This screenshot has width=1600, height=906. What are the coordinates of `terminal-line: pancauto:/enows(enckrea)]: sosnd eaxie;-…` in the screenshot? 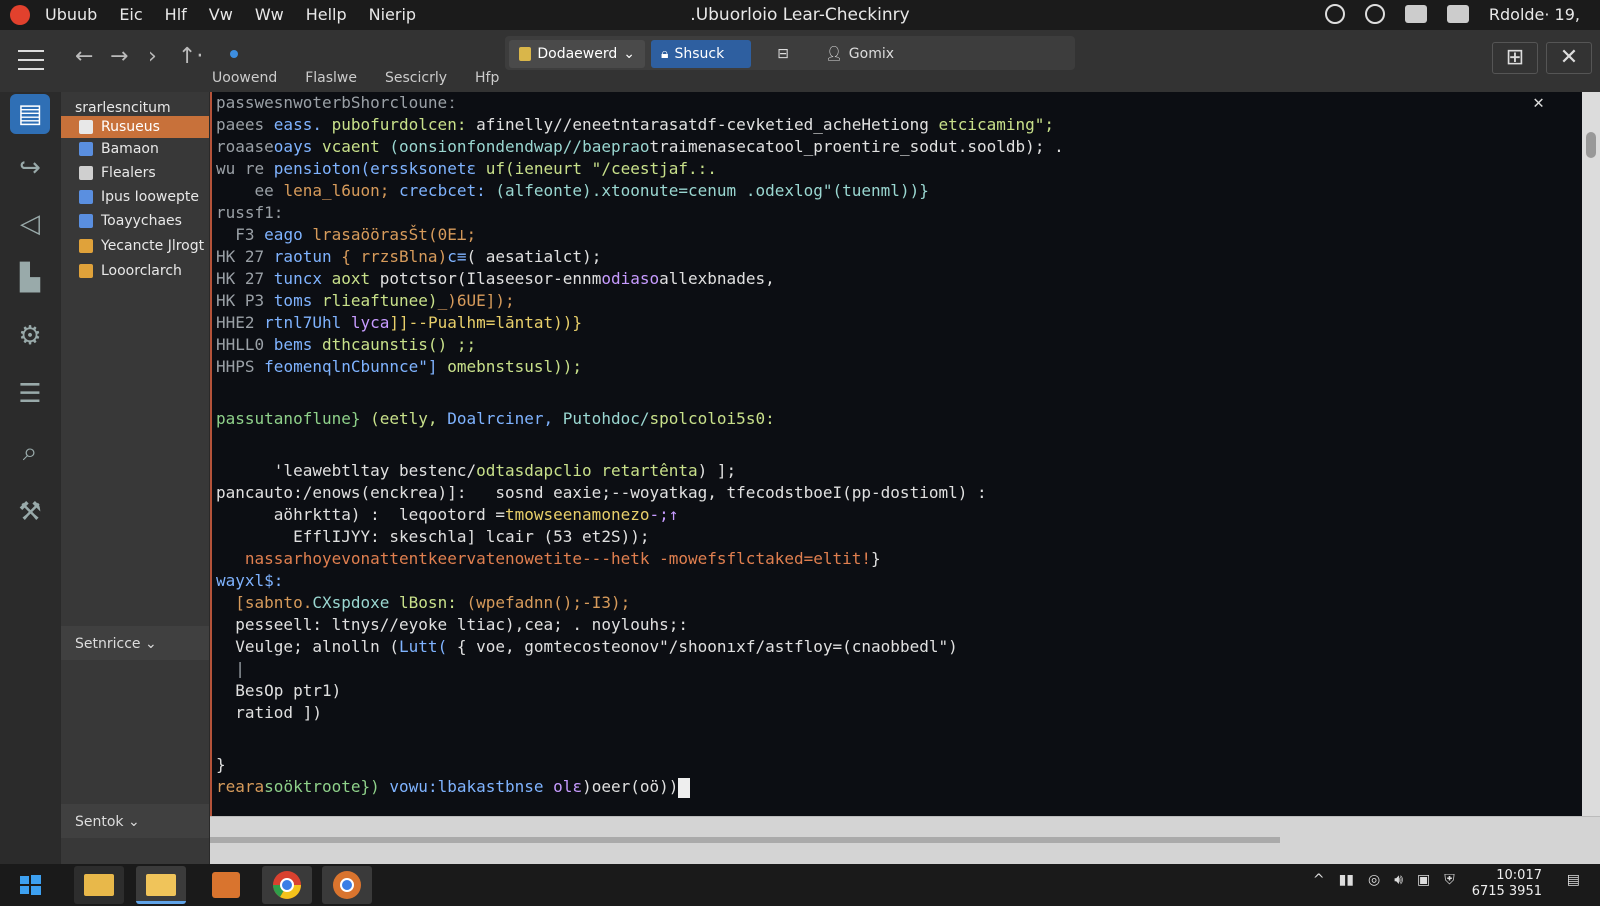 It's located at (601, 492).